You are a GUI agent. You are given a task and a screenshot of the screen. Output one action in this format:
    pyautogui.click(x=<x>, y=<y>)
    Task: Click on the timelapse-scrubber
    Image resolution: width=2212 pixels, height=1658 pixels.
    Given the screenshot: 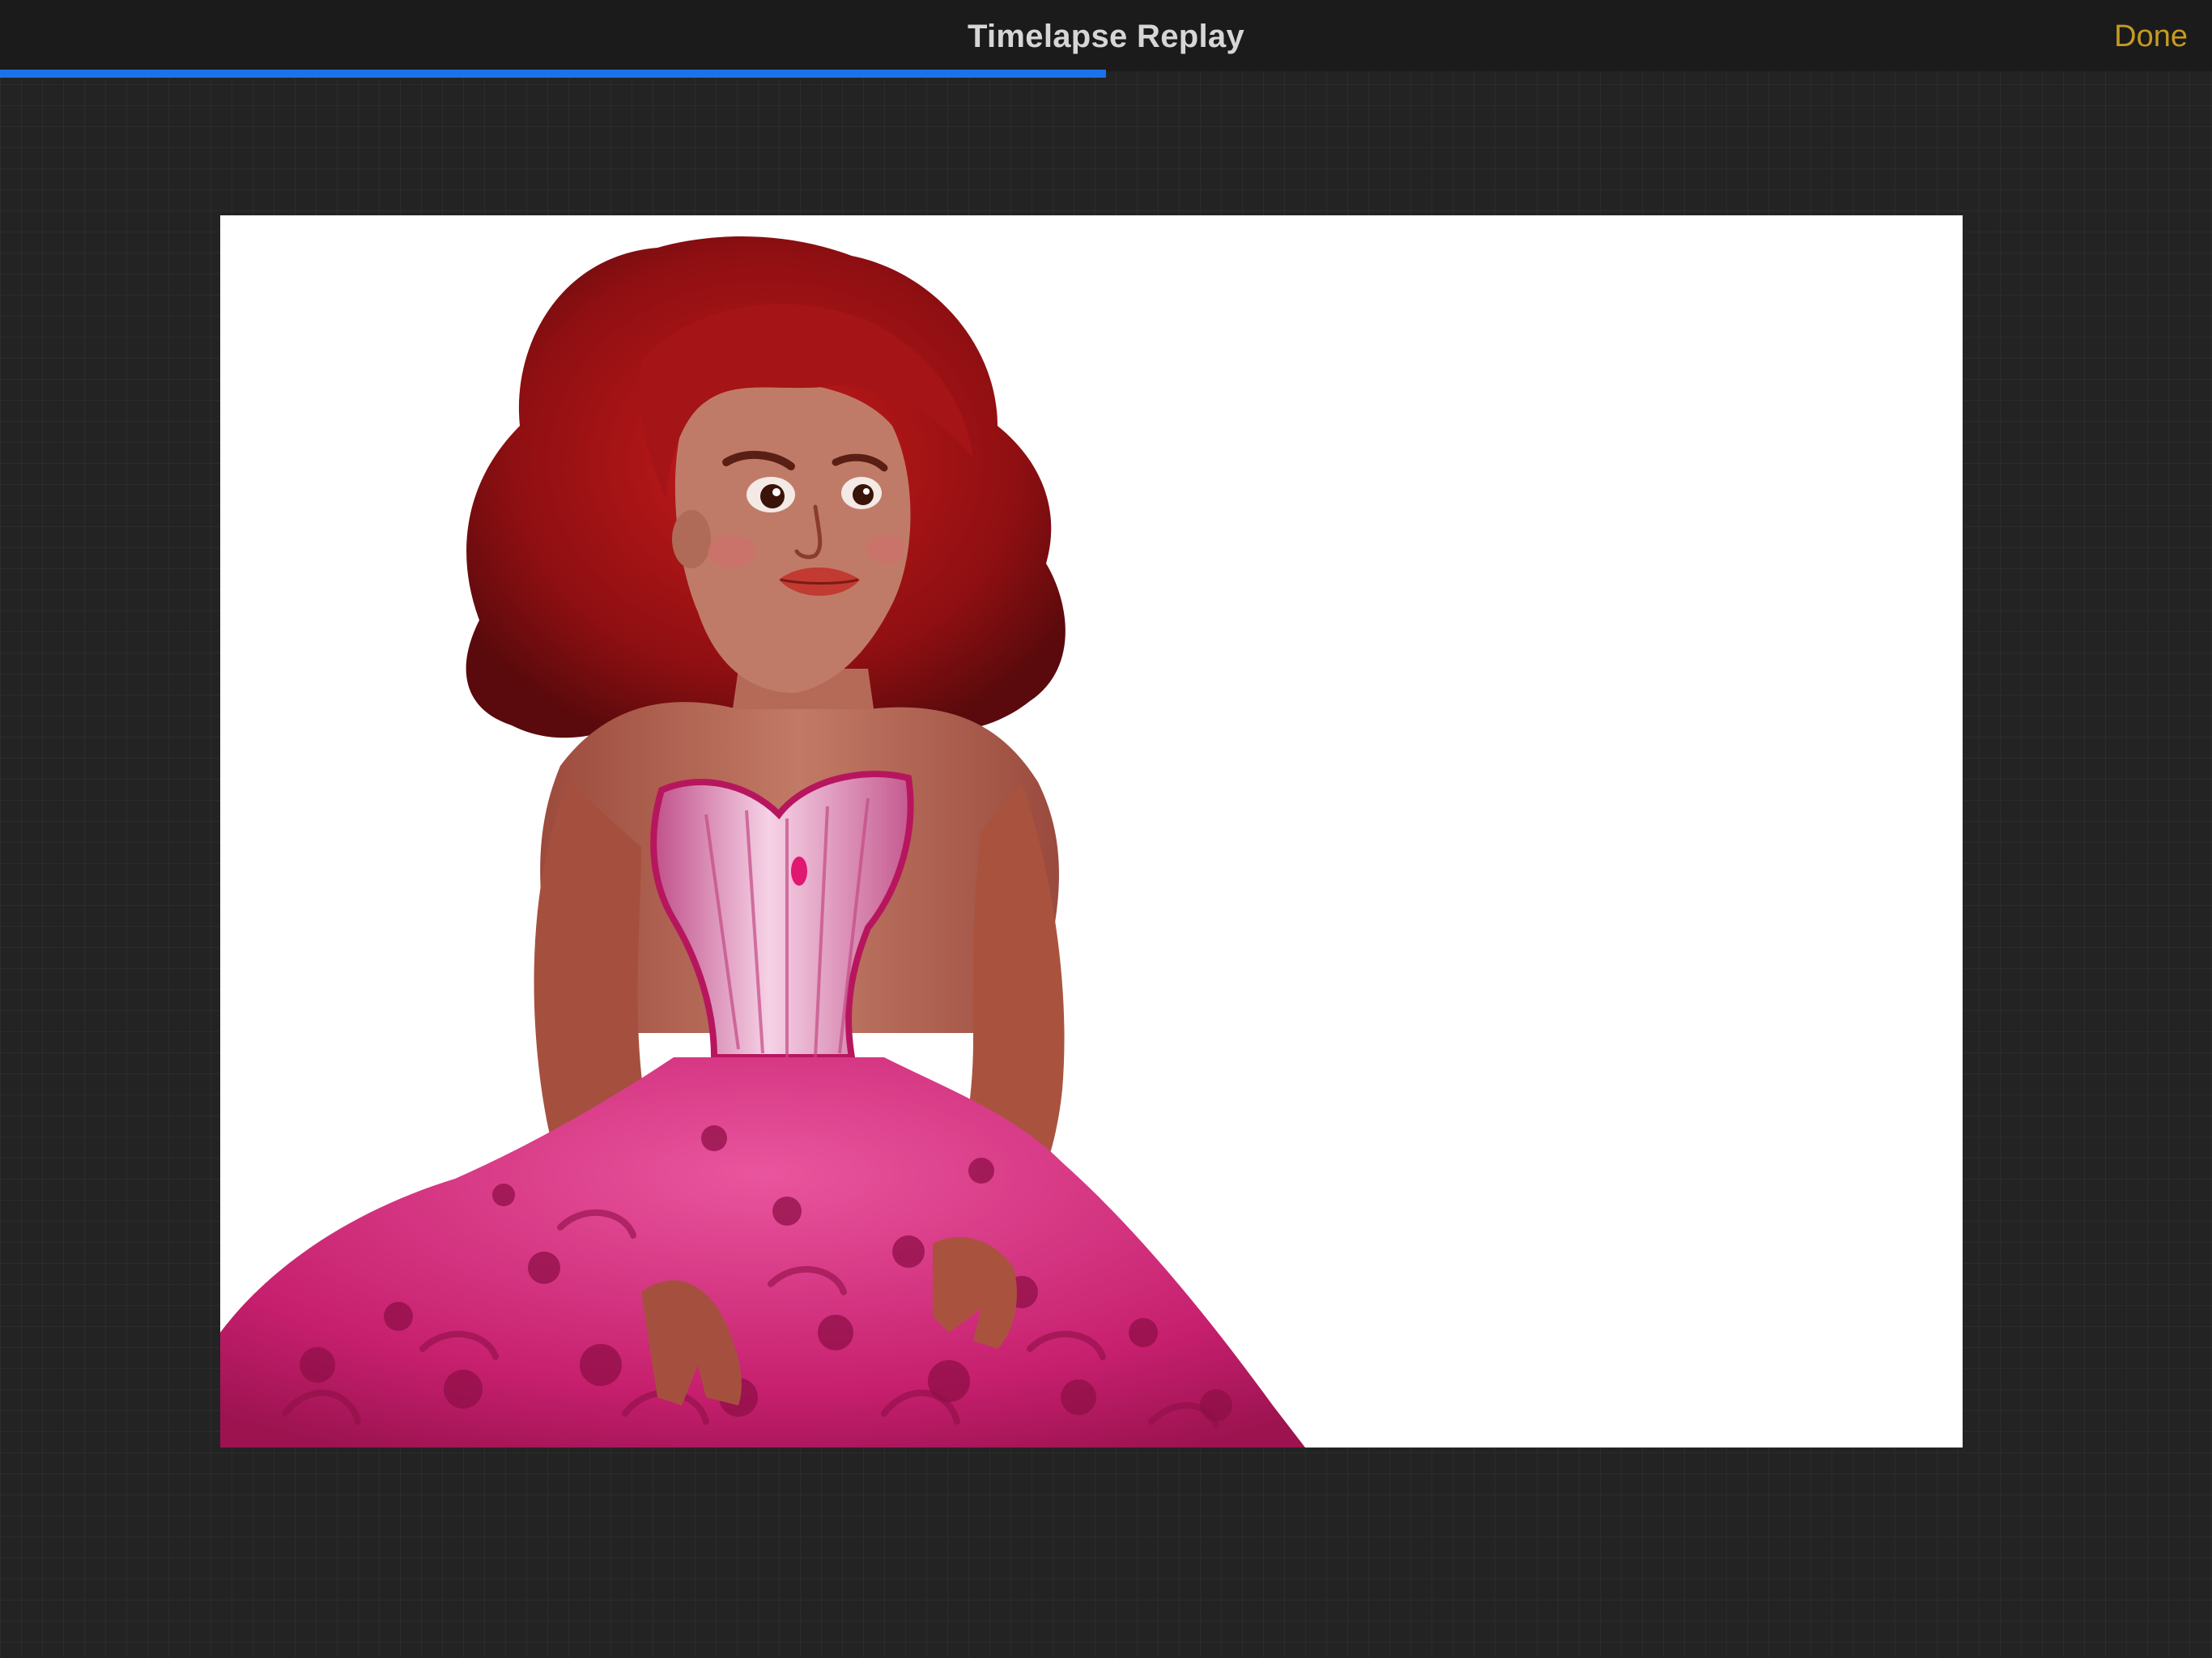 What is the action you would take?
    pyautogui.click(x=1106, y=74)
    